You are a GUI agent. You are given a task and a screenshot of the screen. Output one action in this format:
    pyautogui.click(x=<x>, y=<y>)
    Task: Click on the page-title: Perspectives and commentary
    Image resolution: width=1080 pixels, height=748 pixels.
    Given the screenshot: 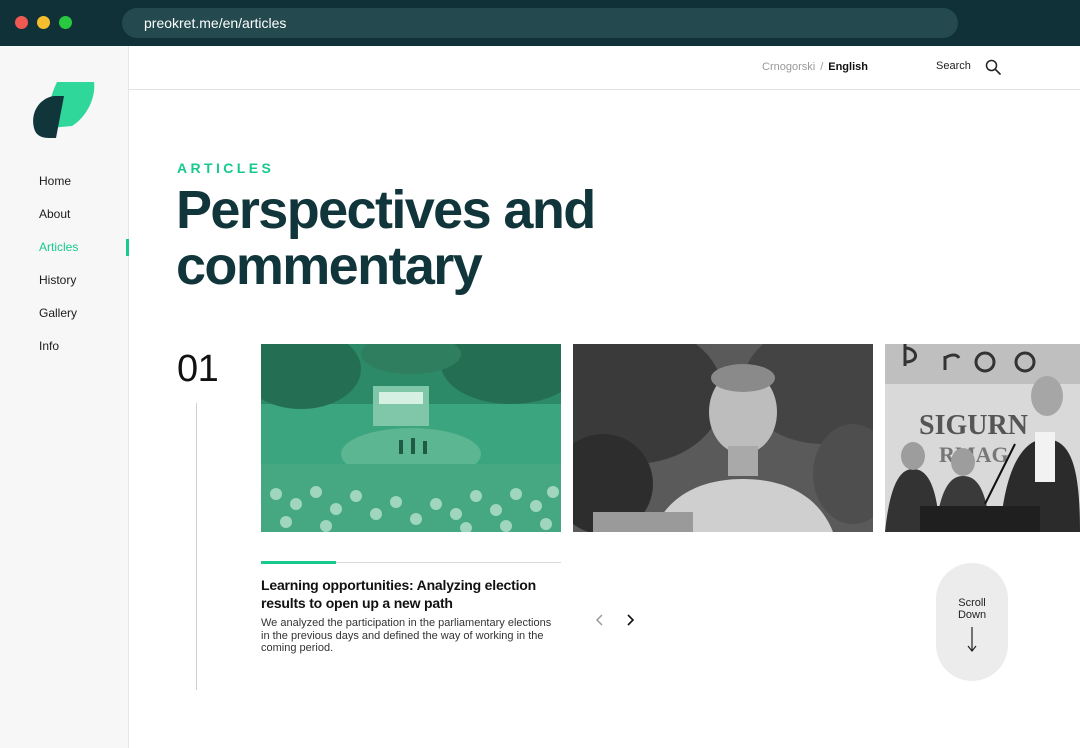 What is the action you would take?
    pyautogui.click(x=436, y=238)
    